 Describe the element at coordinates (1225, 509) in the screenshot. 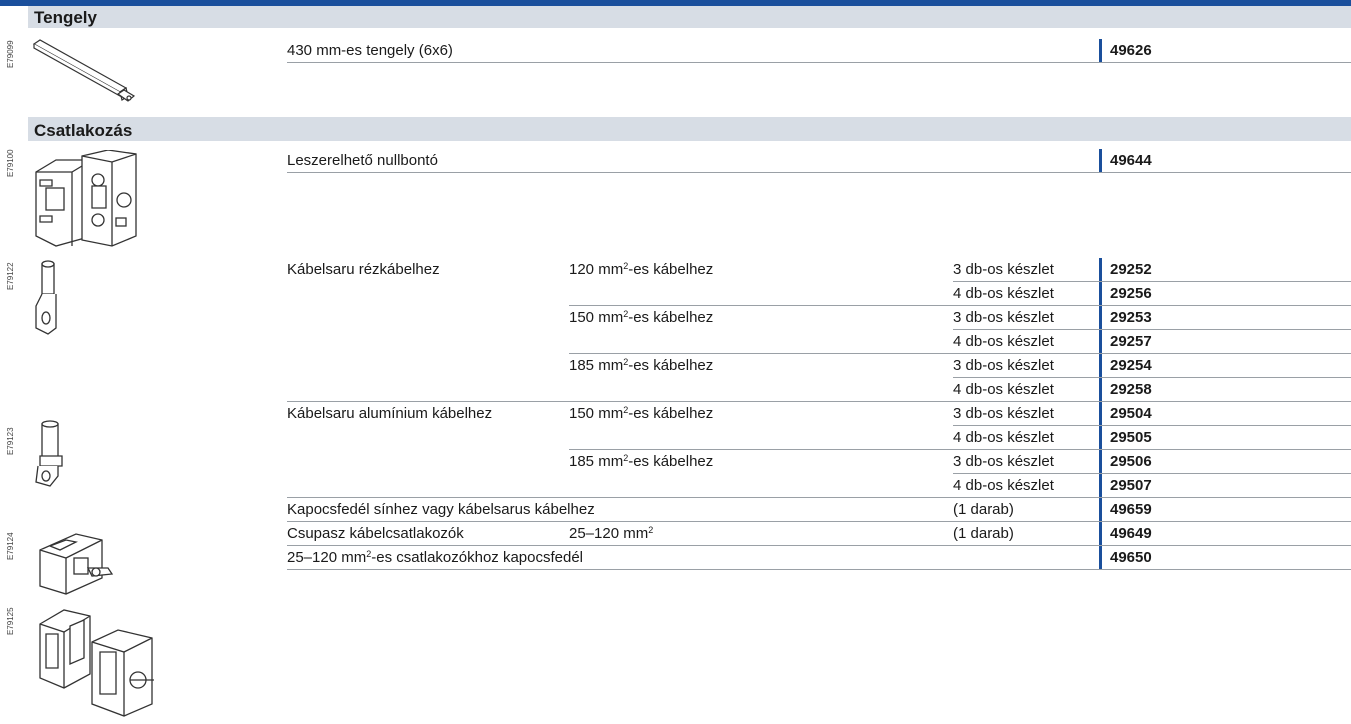

I see `product-code: 49659` at that location.